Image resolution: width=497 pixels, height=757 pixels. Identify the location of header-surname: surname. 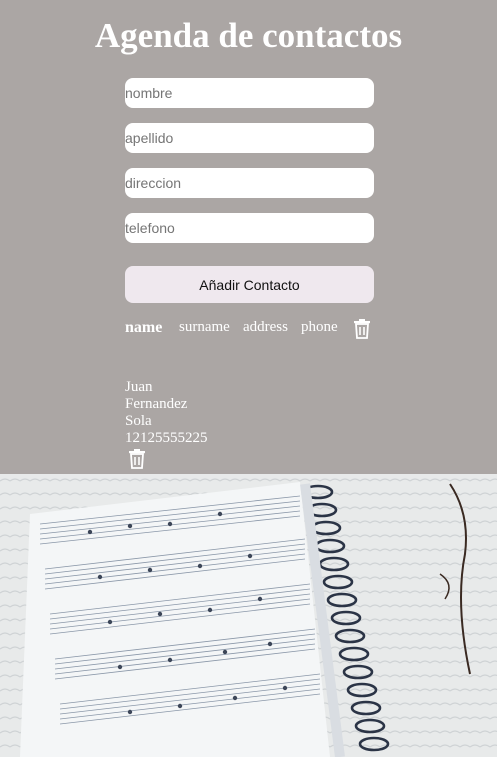
(204, 327).